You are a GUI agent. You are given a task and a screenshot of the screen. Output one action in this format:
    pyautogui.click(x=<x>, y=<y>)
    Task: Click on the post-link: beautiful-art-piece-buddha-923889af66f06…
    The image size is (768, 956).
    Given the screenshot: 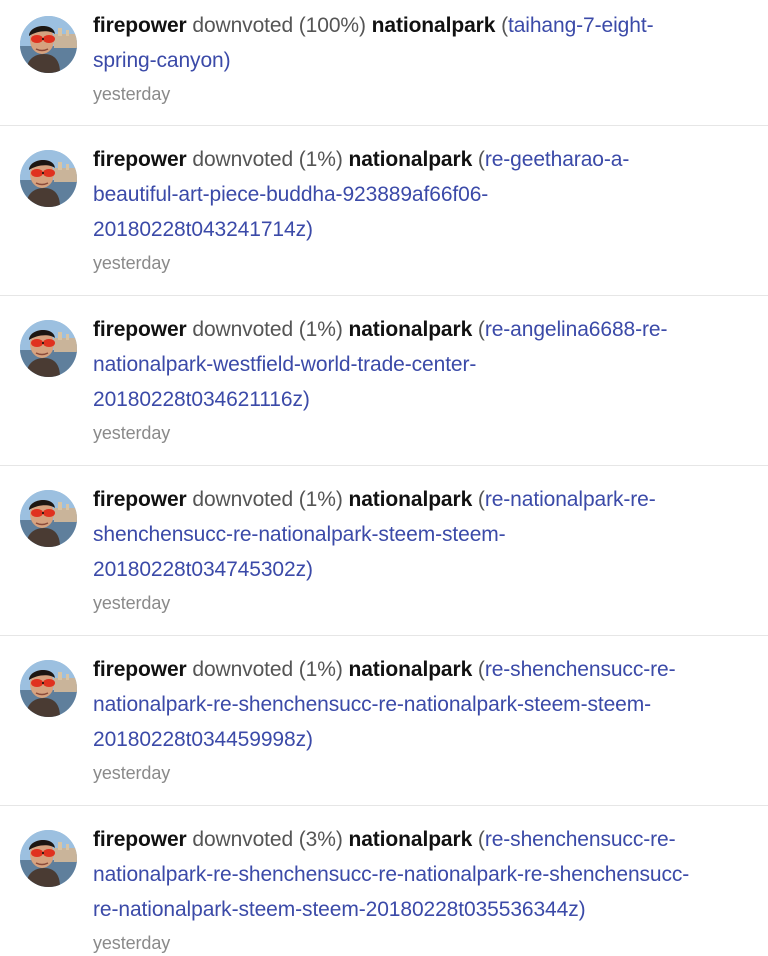 What is the action you would take?
    pyautogui.click(x=290, y=194)
    